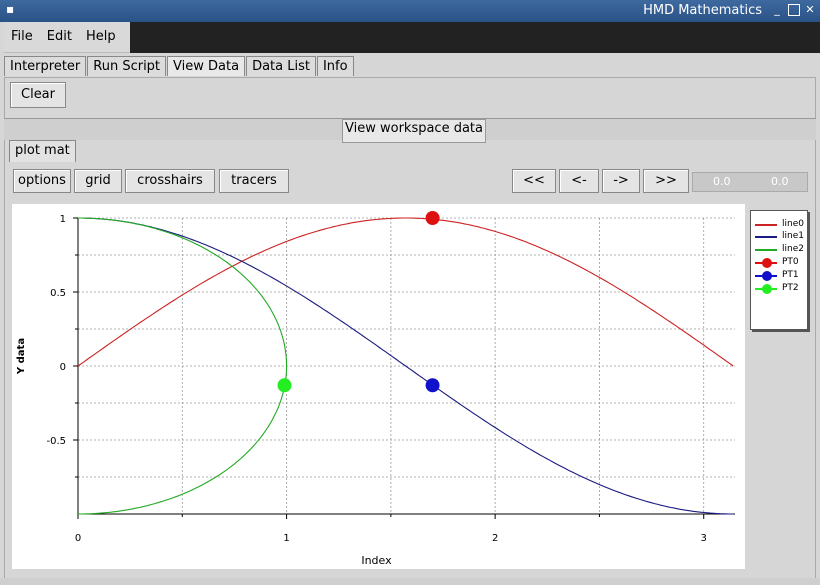 Image resolution: width=820 pixels, height=585 pixels. What do you see at coordinates (42, 181) in the screenshot?
I see `options-button: options` at bounding box center [42, 181].